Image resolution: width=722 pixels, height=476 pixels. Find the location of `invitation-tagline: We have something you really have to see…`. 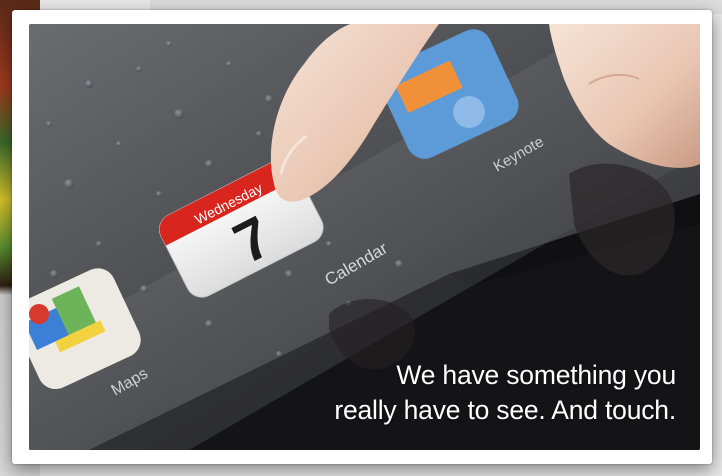

invitation-tagline: We have something you really have to see… is located at coordinates (466, 393).